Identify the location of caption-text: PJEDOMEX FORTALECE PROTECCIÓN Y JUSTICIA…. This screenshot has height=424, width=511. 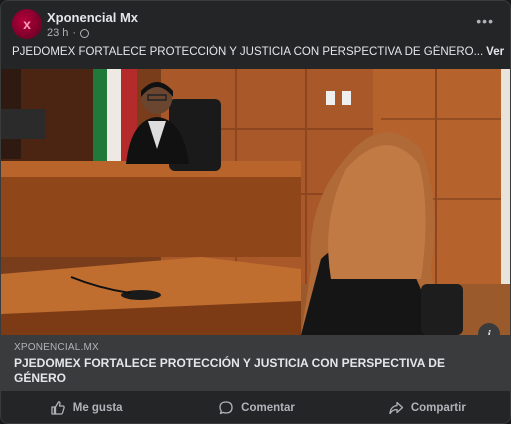
(248, 52).